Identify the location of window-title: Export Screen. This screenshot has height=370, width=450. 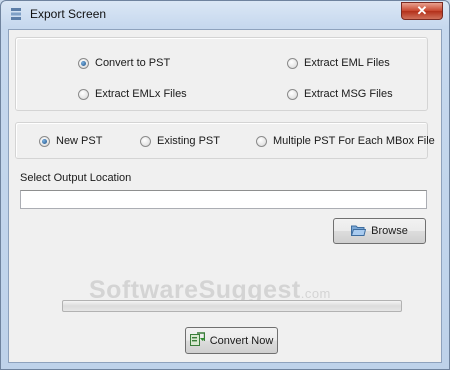
(68, 14).